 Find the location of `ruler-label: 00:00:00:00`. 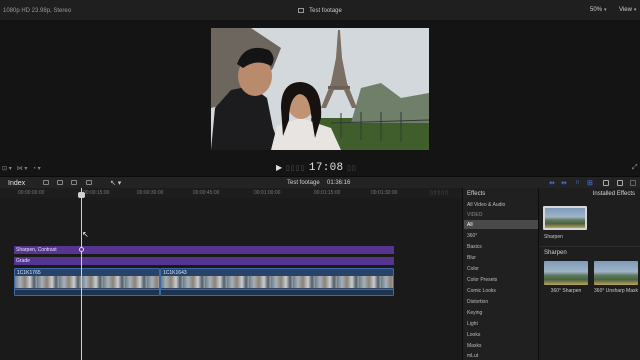

ruler-label: 00:00:00:00 is located at coordinates (31, 193).